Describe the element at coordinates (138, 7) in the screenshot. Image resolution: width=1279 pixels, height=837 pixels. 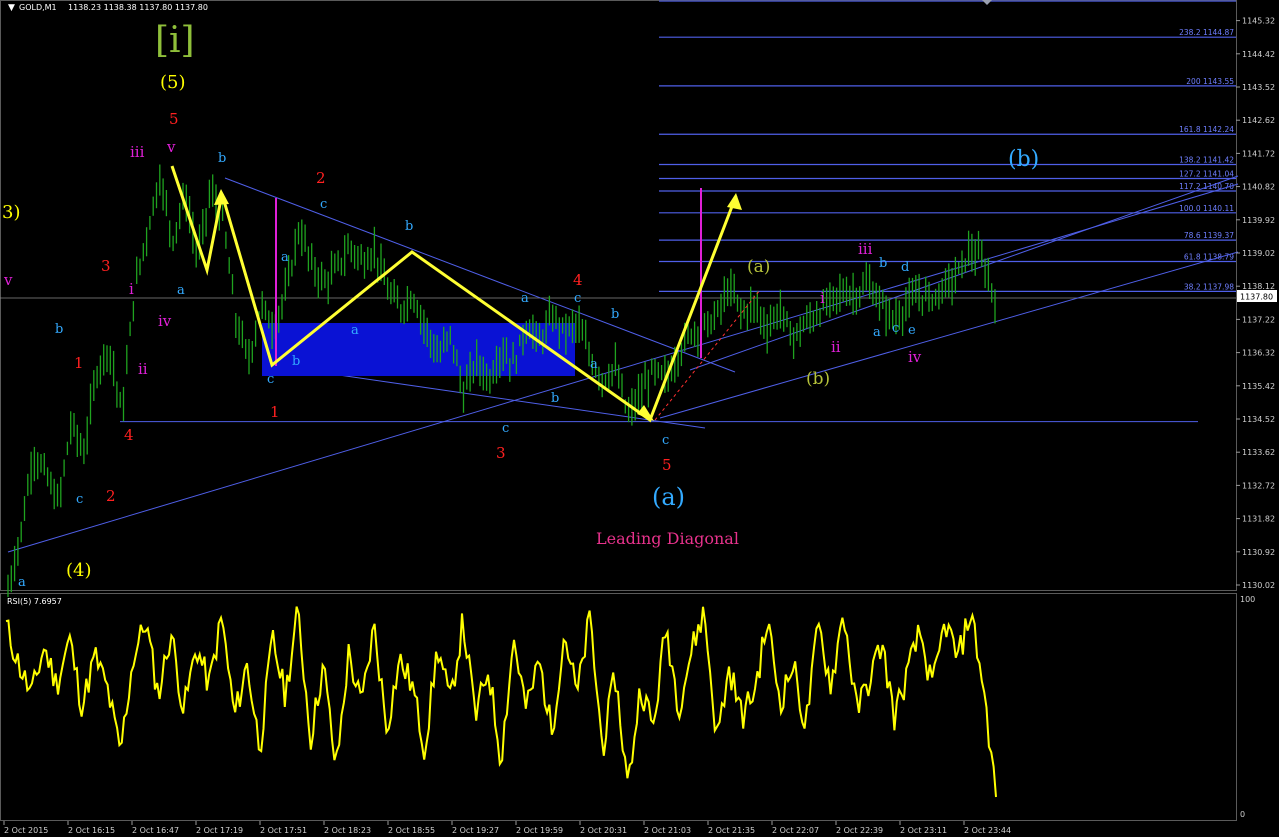
I see `ohlc-values: 1138.23 1138.38 1137.80 1137.80` at that location.